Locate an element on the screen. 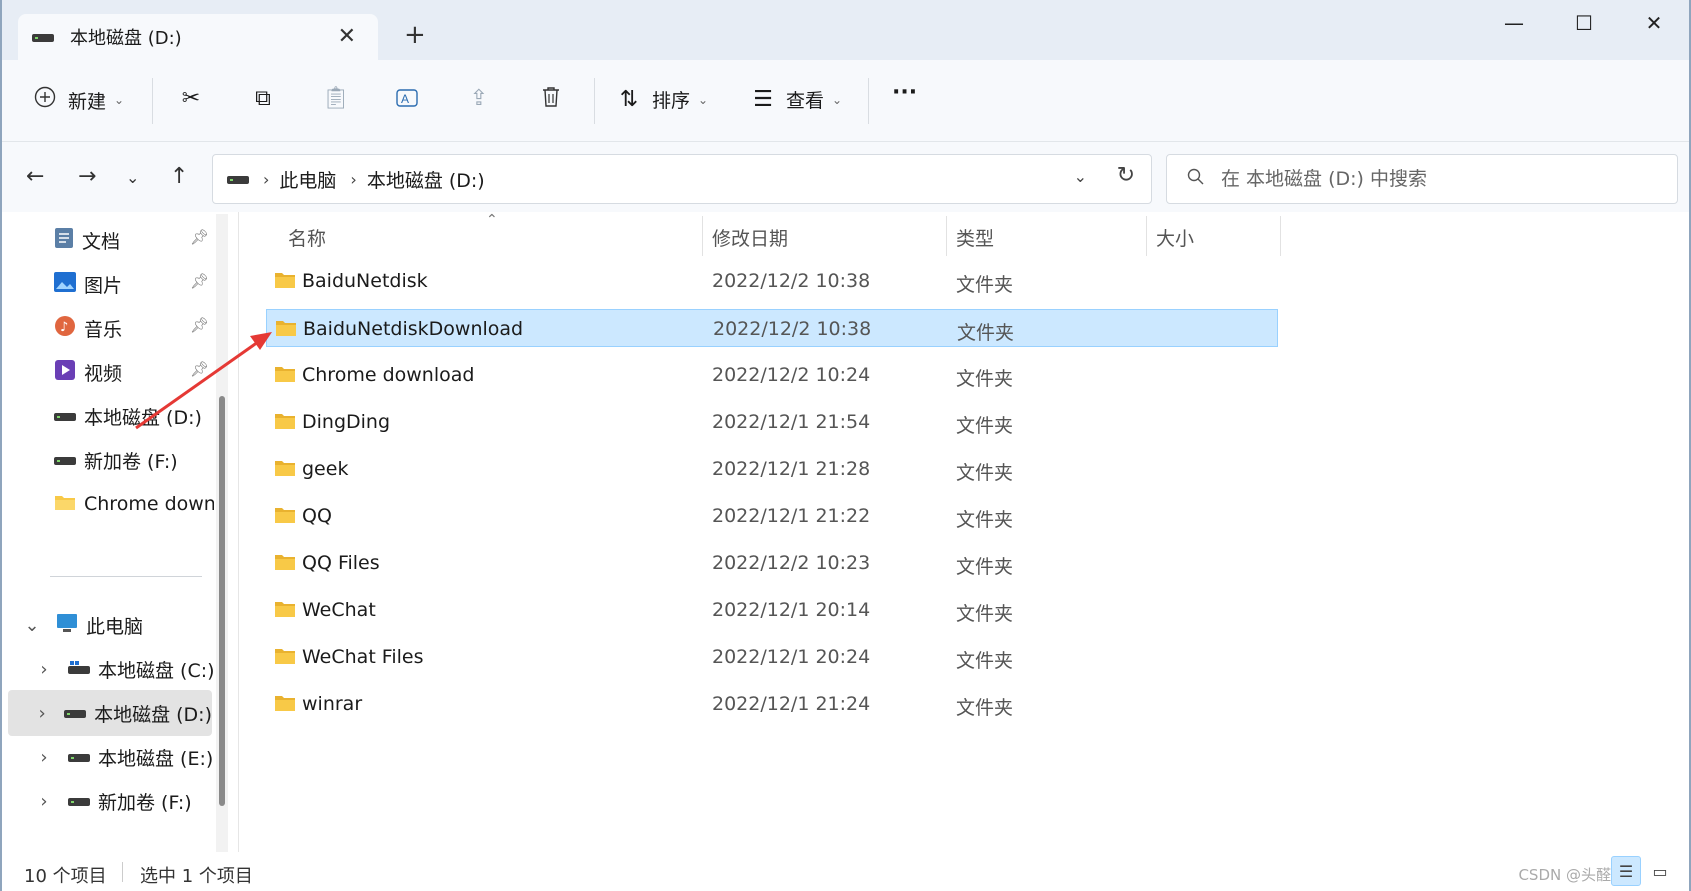 Image resolution: width=1691 pixels, height=891 pixels. address-bar: › 此电脑 › 本地磁盘 (D:) ⌄ ↻ is located at coordinates (682, 179).